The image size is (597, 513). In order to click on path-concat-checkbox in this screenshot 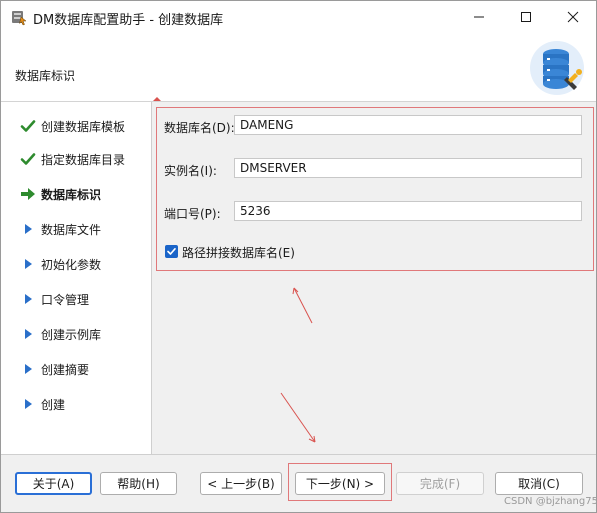, I will do `click(171, 251)`.